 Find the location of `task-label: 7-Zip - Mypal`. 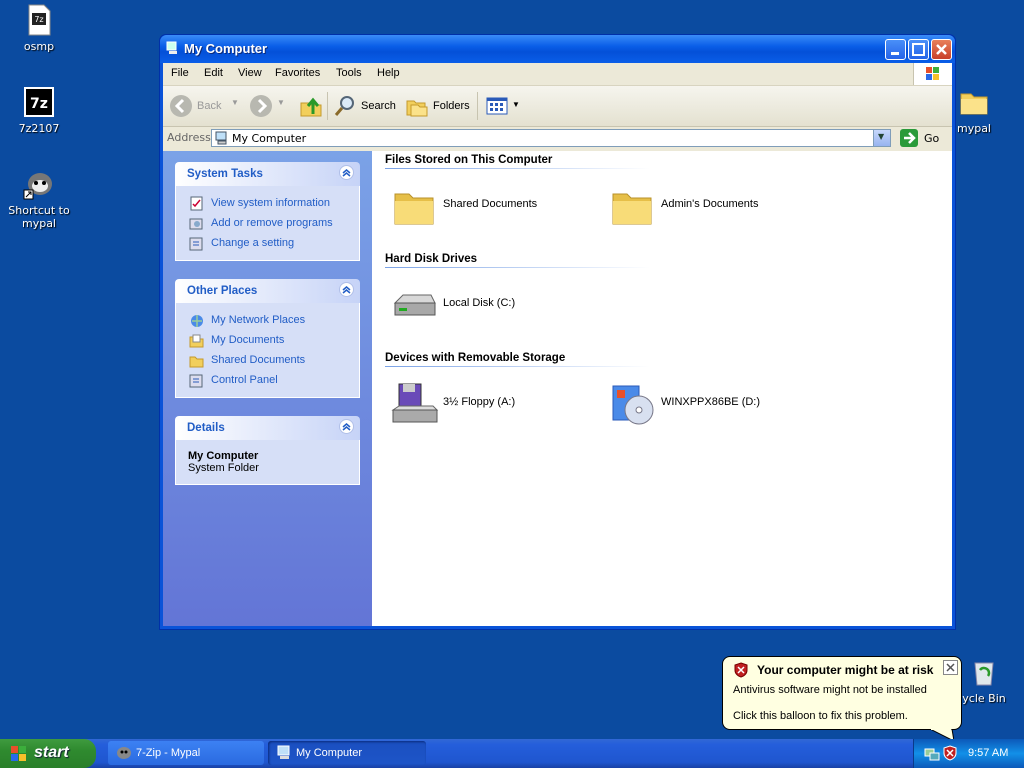

task-label: 7-Zip - Mypal is located at coordinates (168, 753).